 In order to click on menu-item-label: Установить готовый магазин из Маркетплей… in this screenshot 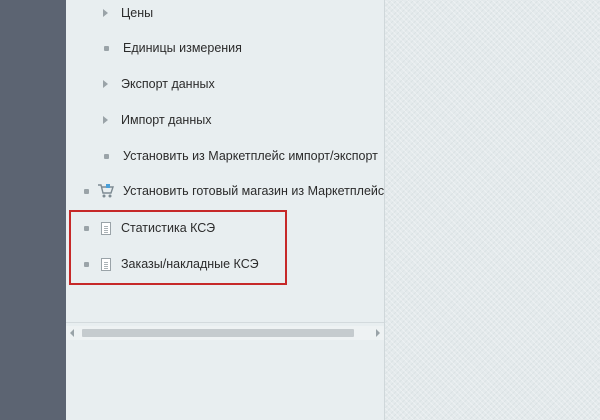, I will do `click(254, 191)`.